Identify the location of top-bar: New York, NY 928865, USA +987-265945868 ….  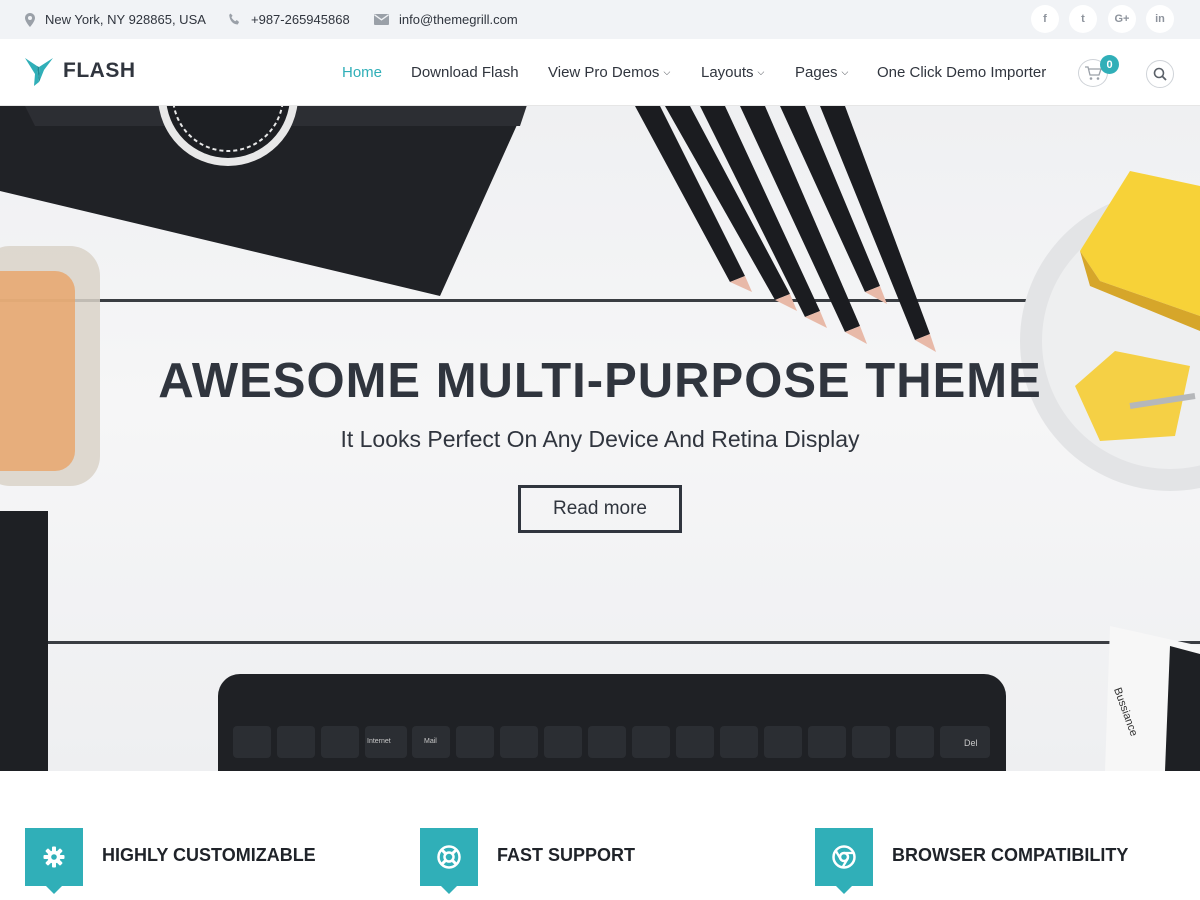
(600, 19).